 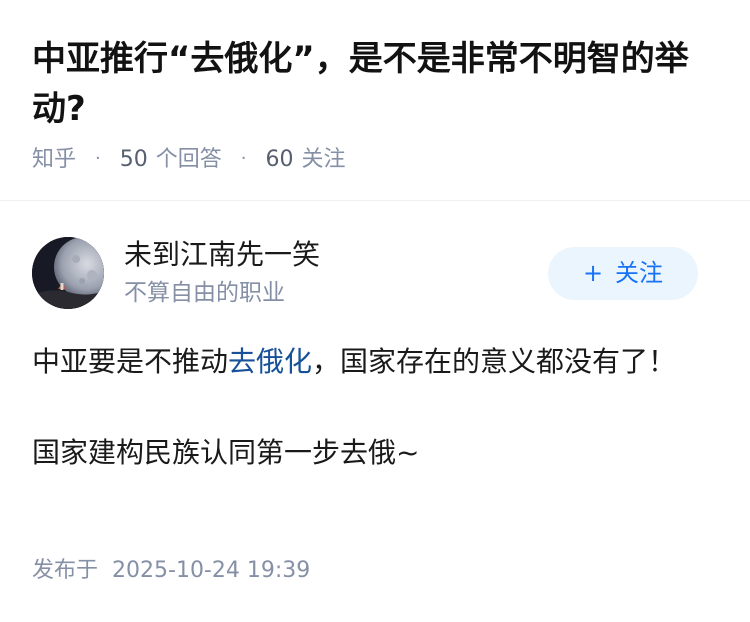 What do you see at coordinates (639, 273) in the screenshot?
I see `follow-button-label: 关注` at bounding box center [639, 273].